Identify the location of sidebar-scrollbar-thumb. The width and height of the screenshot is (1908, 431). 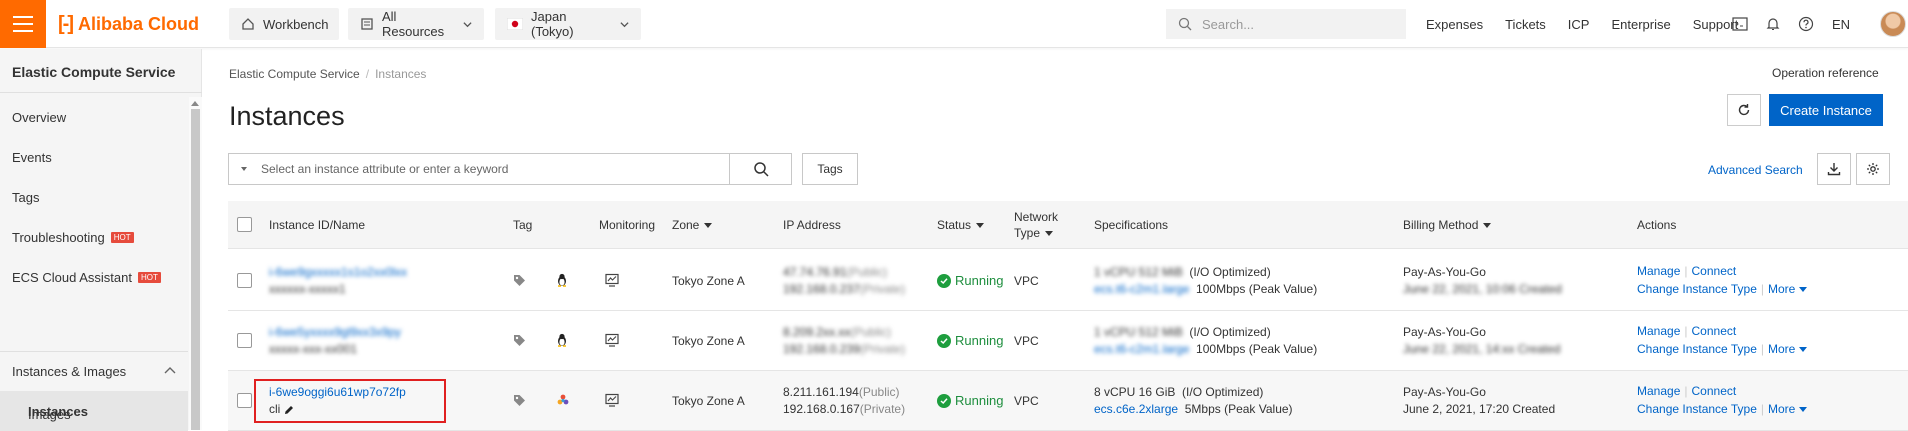
(195, 269).